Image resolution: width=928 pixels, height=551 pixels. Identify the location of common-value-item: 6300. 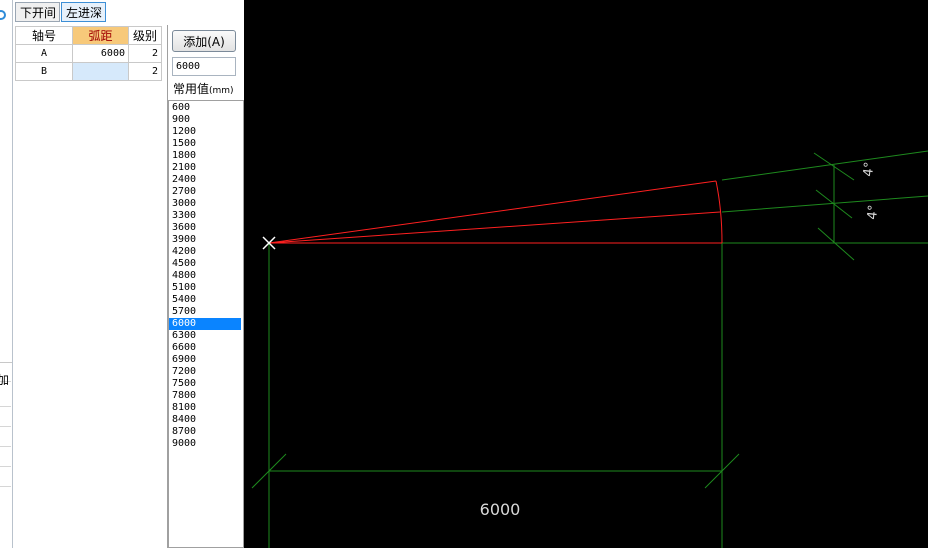
(206, 336).